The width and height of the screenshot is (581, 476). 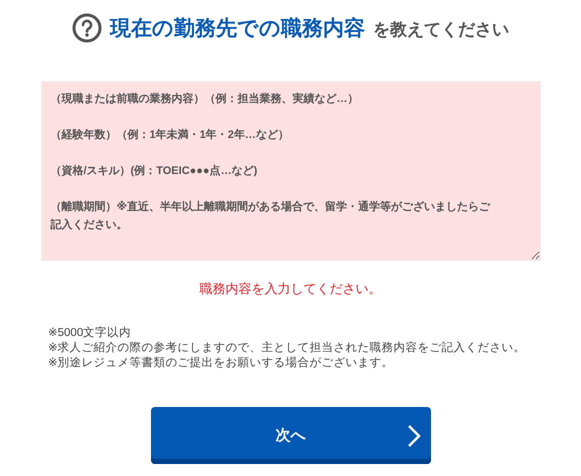 I want to click on placeholder-text: （離職期間）※直近、半年以上離職期間がある場合で、留学・通学等がございましたらご記入ください。, so click(x=271, y=216).